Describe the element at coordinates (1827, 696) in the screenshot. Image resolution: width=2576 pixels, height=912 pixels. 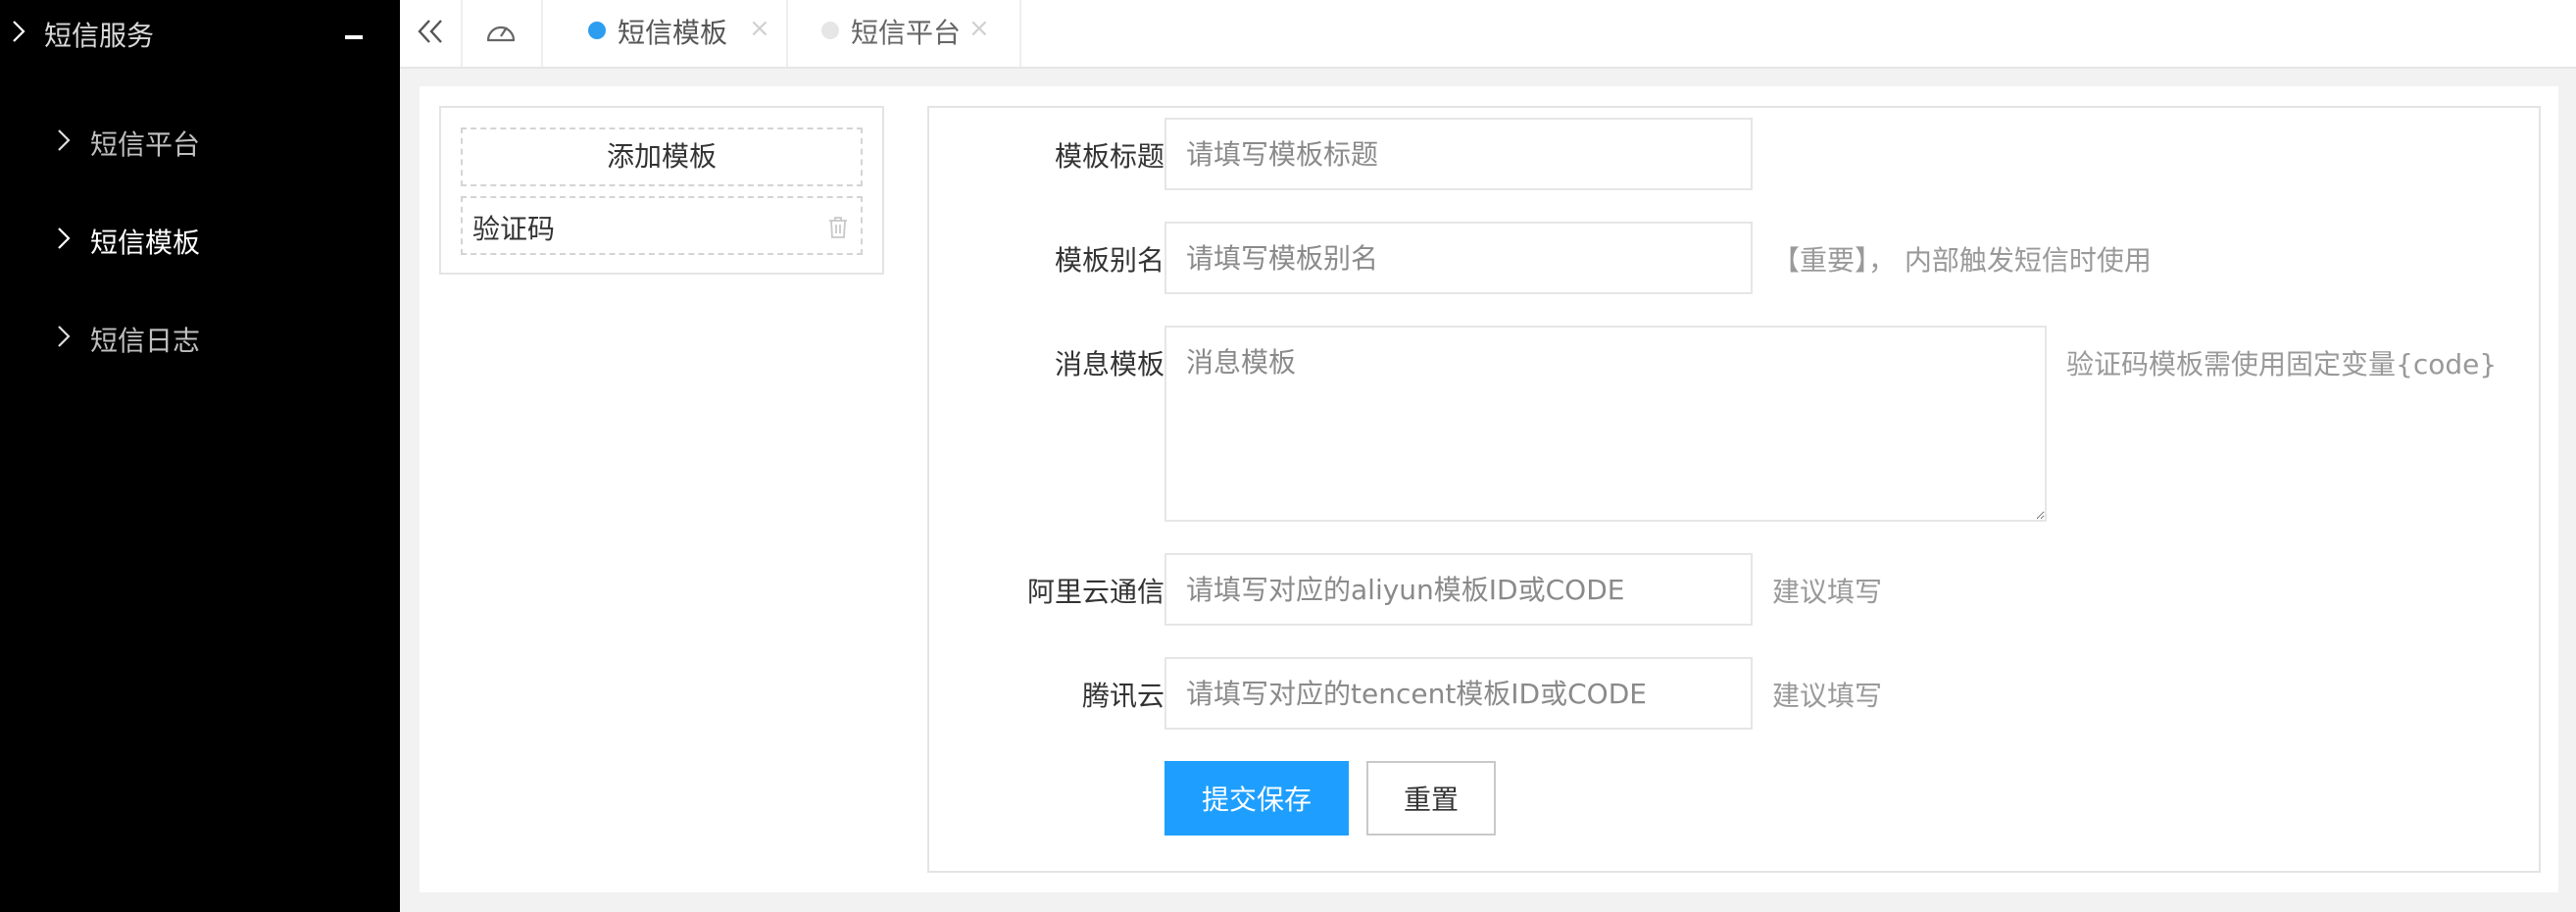
I see `tencent-hint: 建议填写` at that location.